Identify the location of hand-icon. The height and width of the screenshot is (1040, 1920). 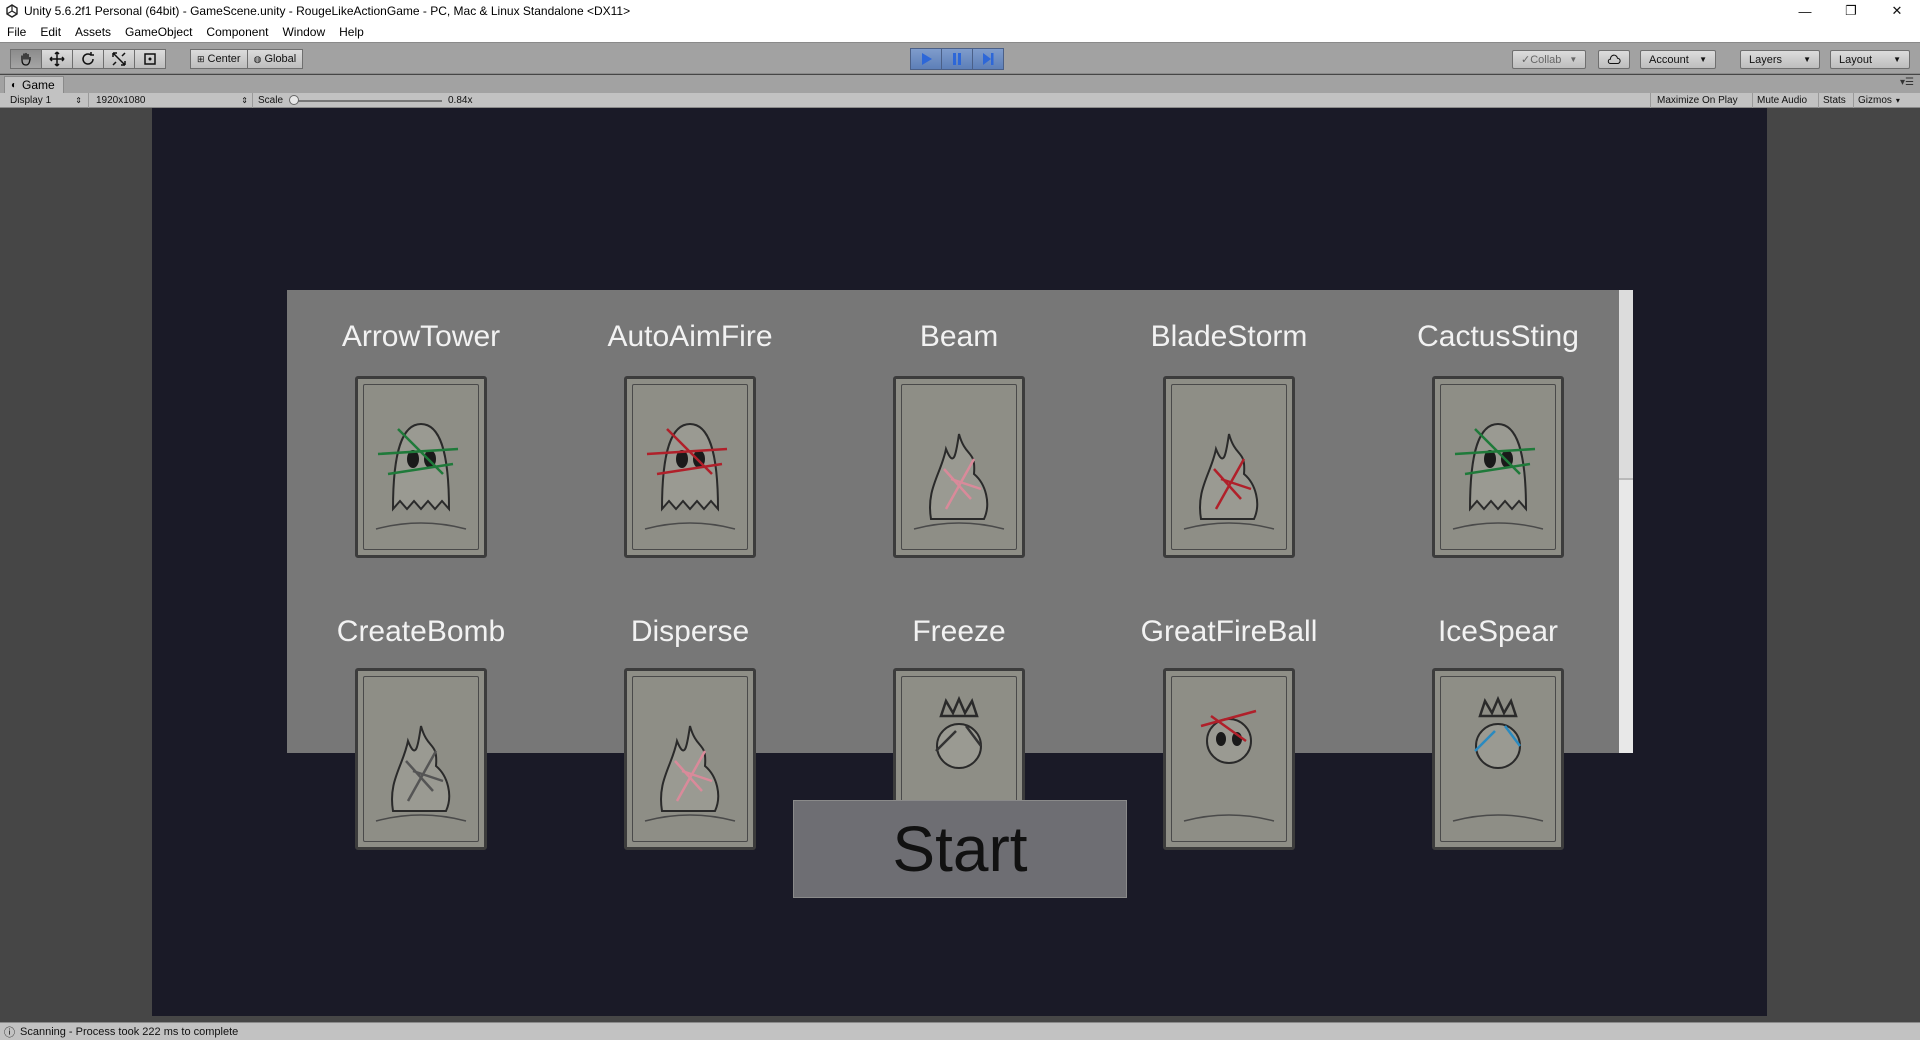
(26, 59).